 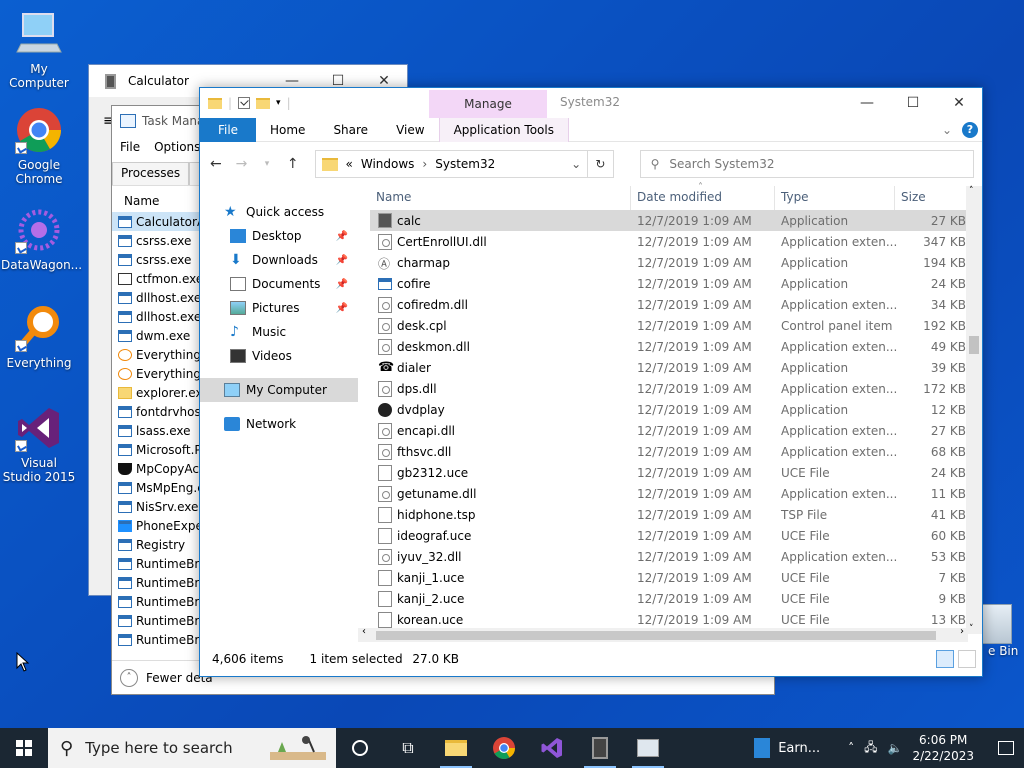 What do you see at coordinates (456, 748) in the screenshot?
I see `taskbar-file-explorer` at bounding box center [456, 748].